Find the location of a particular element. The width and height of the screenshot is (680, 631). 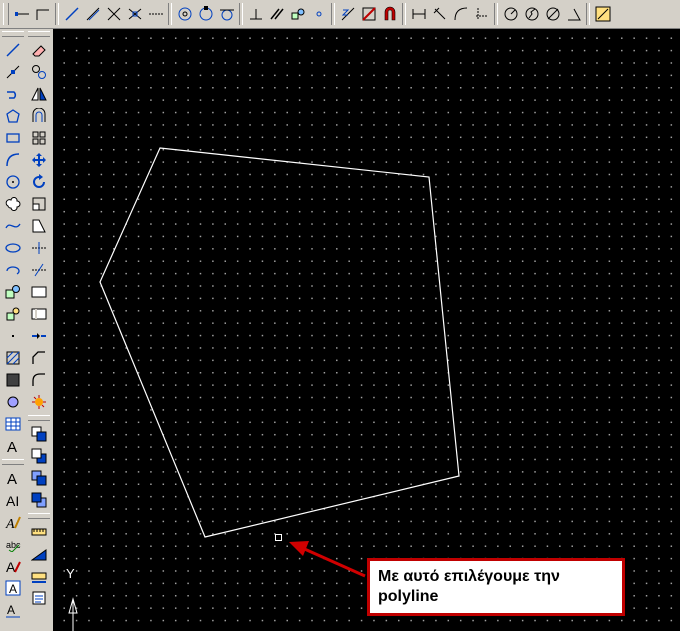

magnet-icon is located at coordinates (389, 14).